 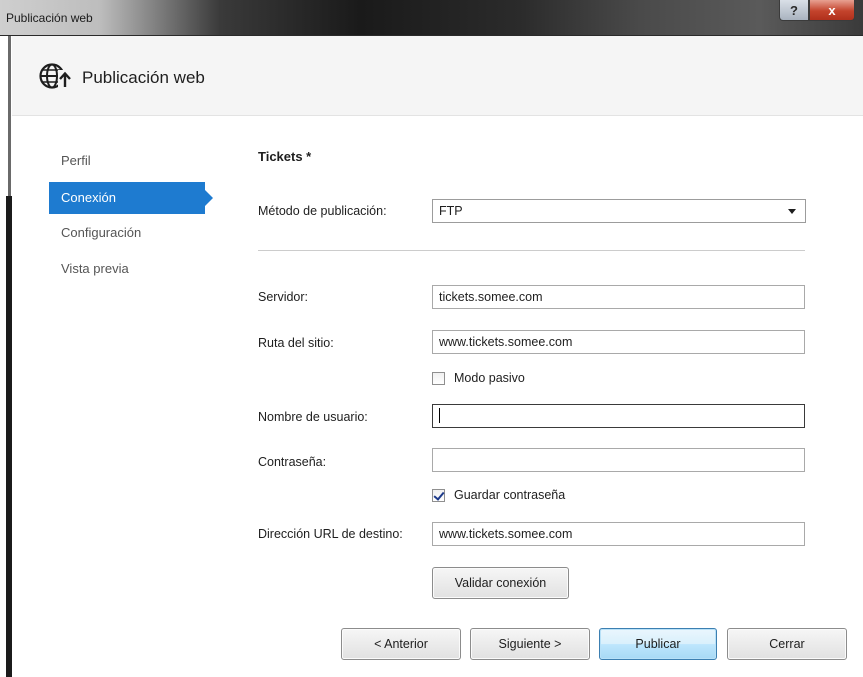 I want to click on close-window-button: x, so click(x=832, y=10).